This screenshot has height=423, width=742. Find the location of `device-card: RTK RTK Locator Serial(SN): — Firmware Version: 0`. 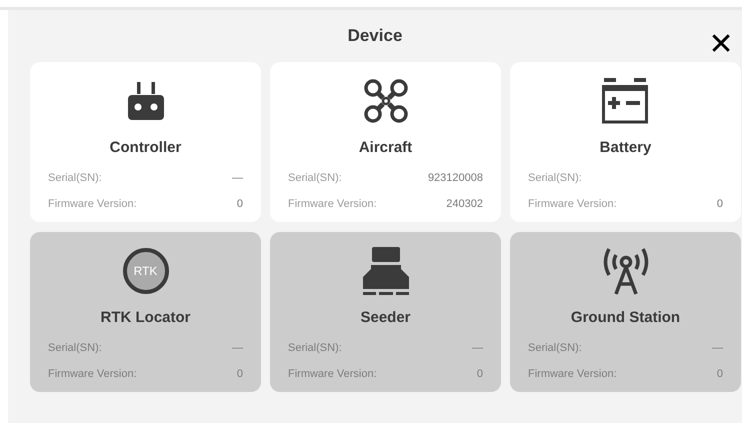

device-card: RTK RTK Locator Serial(SN): — Firmware Version: 0 is located at coordinates (145, 312).